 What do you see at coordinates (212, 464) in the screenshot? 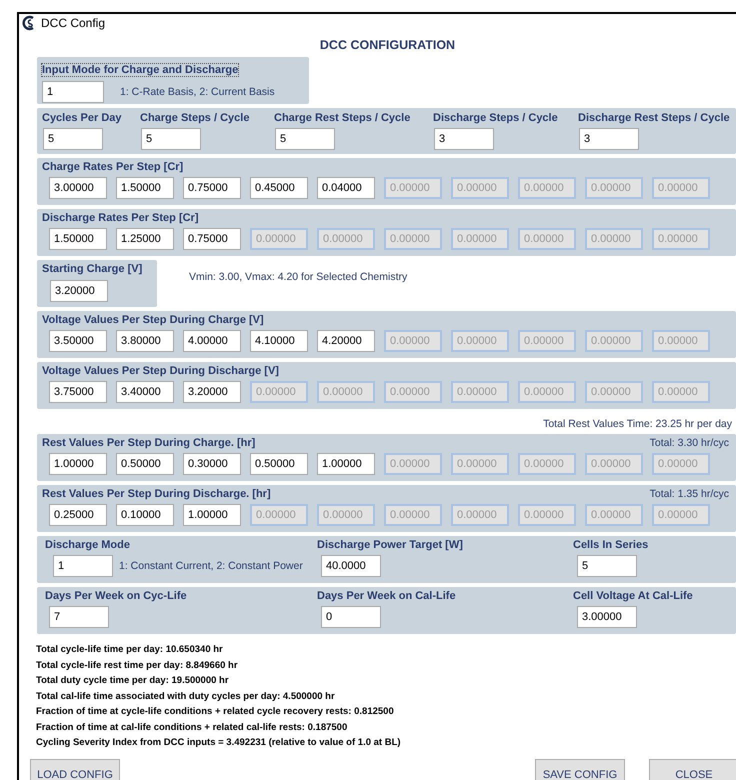
I see `input-field: 0.30000` at bounding box center [212, 464].